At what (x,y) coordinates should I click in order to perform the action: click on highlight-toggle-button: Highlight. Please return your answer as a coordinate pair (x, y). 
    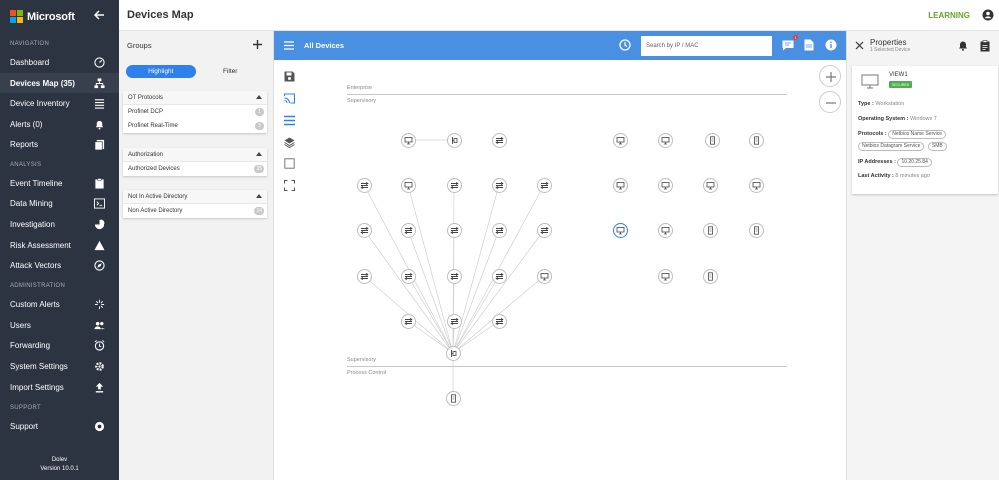
    Looking at the image, I should click on (161, 71).